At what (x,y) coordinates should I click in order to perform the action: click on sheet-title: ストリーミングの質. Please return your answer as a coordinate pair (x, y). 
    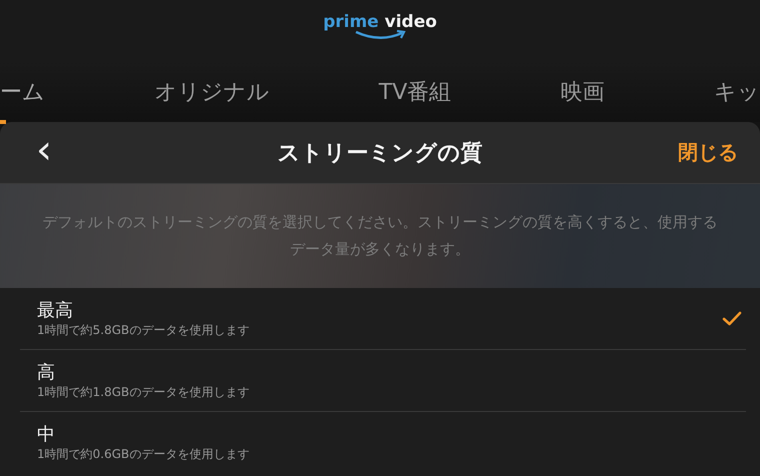
    Looking at the image, I should click on (380, 154).